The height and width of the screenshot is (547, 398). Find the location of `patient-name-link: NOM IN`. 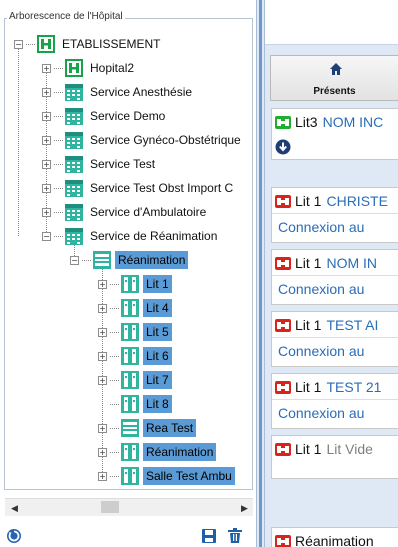

patient-name-link: NOM IN is located at coordinates (351, 263).